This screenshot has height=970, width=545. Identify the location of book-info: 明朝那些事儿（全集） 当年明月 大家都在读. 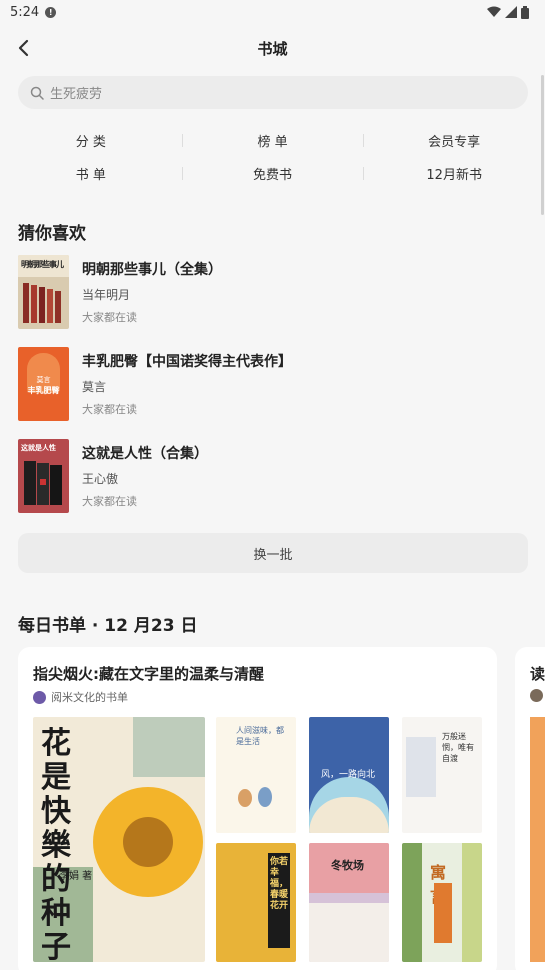
(152, 292).